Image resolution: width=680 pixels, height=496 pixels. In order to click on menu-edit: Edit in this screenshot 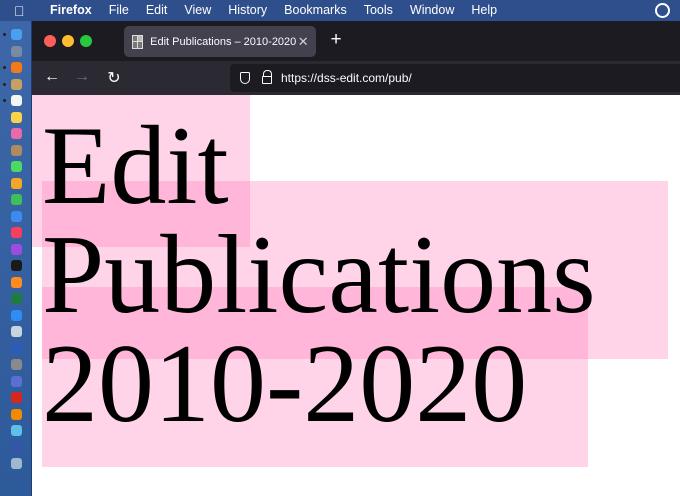, I will do `click(157, 10)`.